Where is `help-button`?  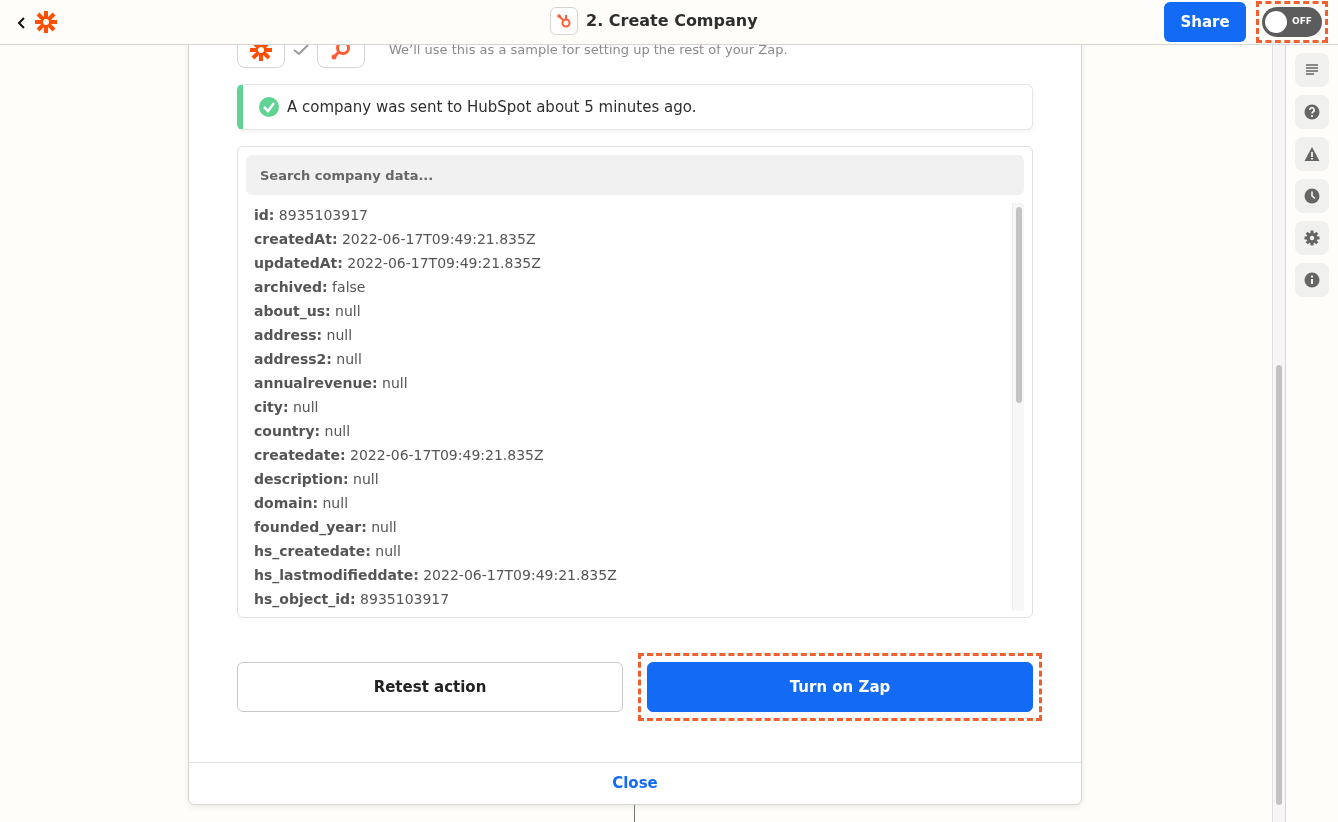
help-button is located at coordinates (1312, 112).